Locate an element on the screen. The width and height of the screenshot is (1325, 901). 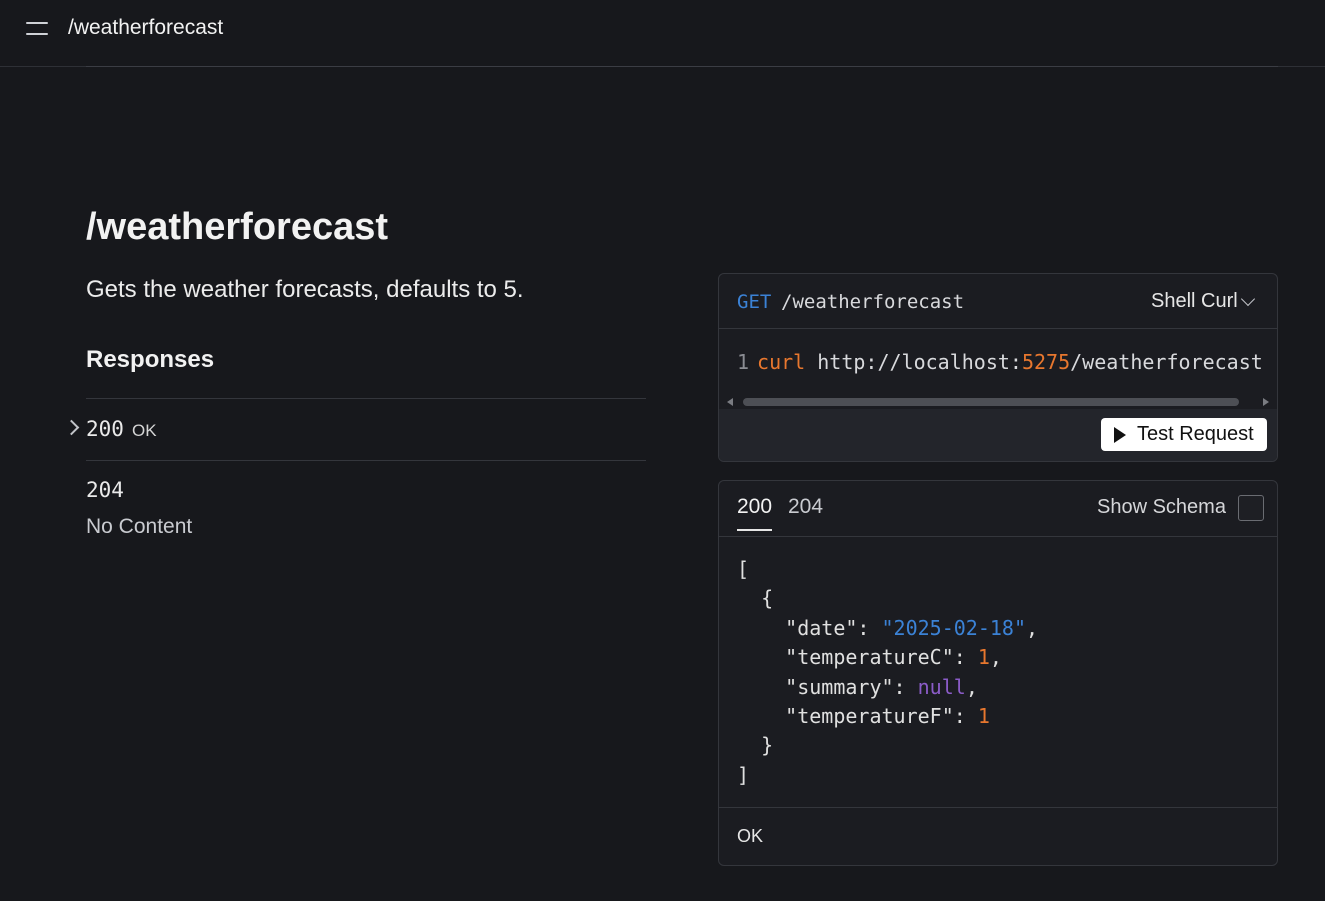
json-punctuation: ] is located at coordinates (743, 774).